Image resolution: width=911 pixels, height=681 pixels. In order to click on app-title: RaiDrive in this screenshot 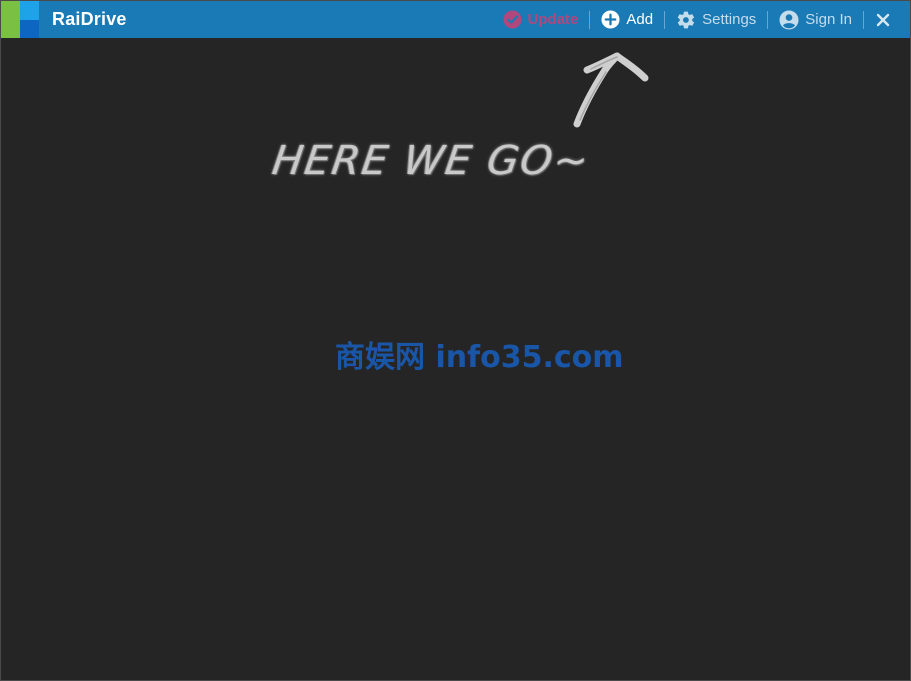, I will do `click(89, 19)`.